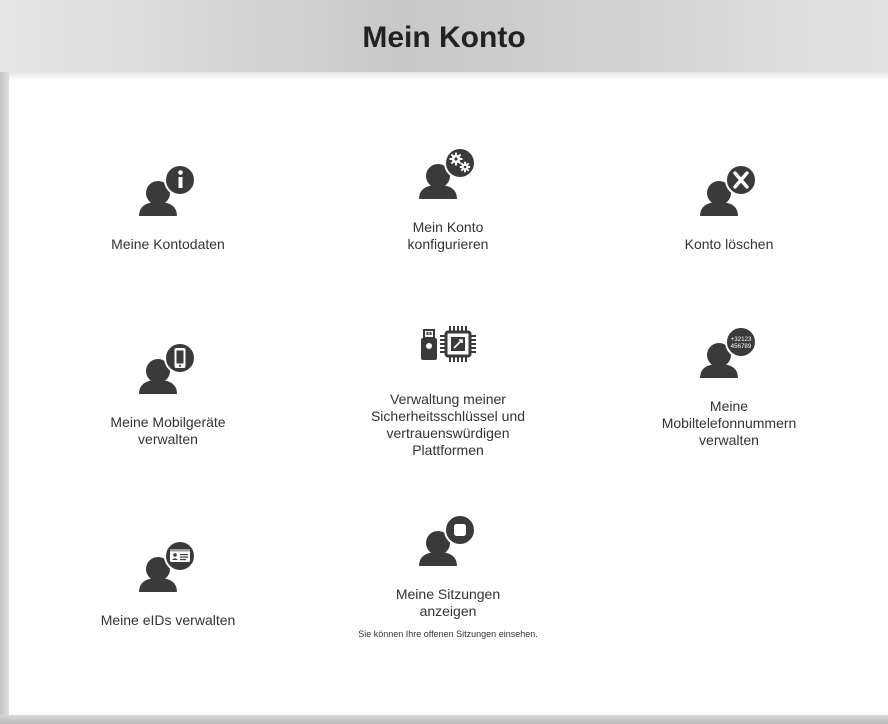 This screenshot has width=888, height=724. Describe the element at coordinates (447, 173) in the screenshot. I see `user-settings-icon` at that location.